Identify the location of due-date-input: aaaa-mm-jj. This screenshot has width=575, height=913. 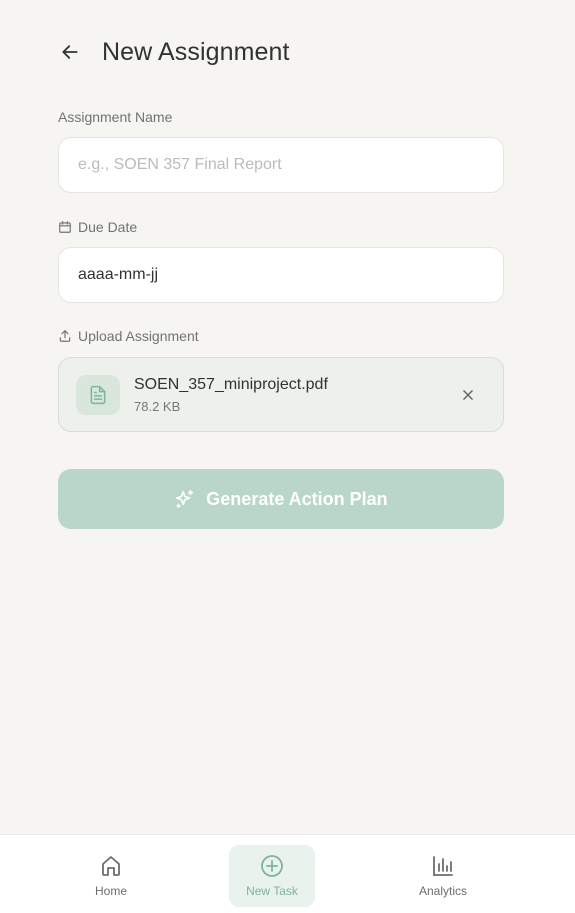
(281, 275).